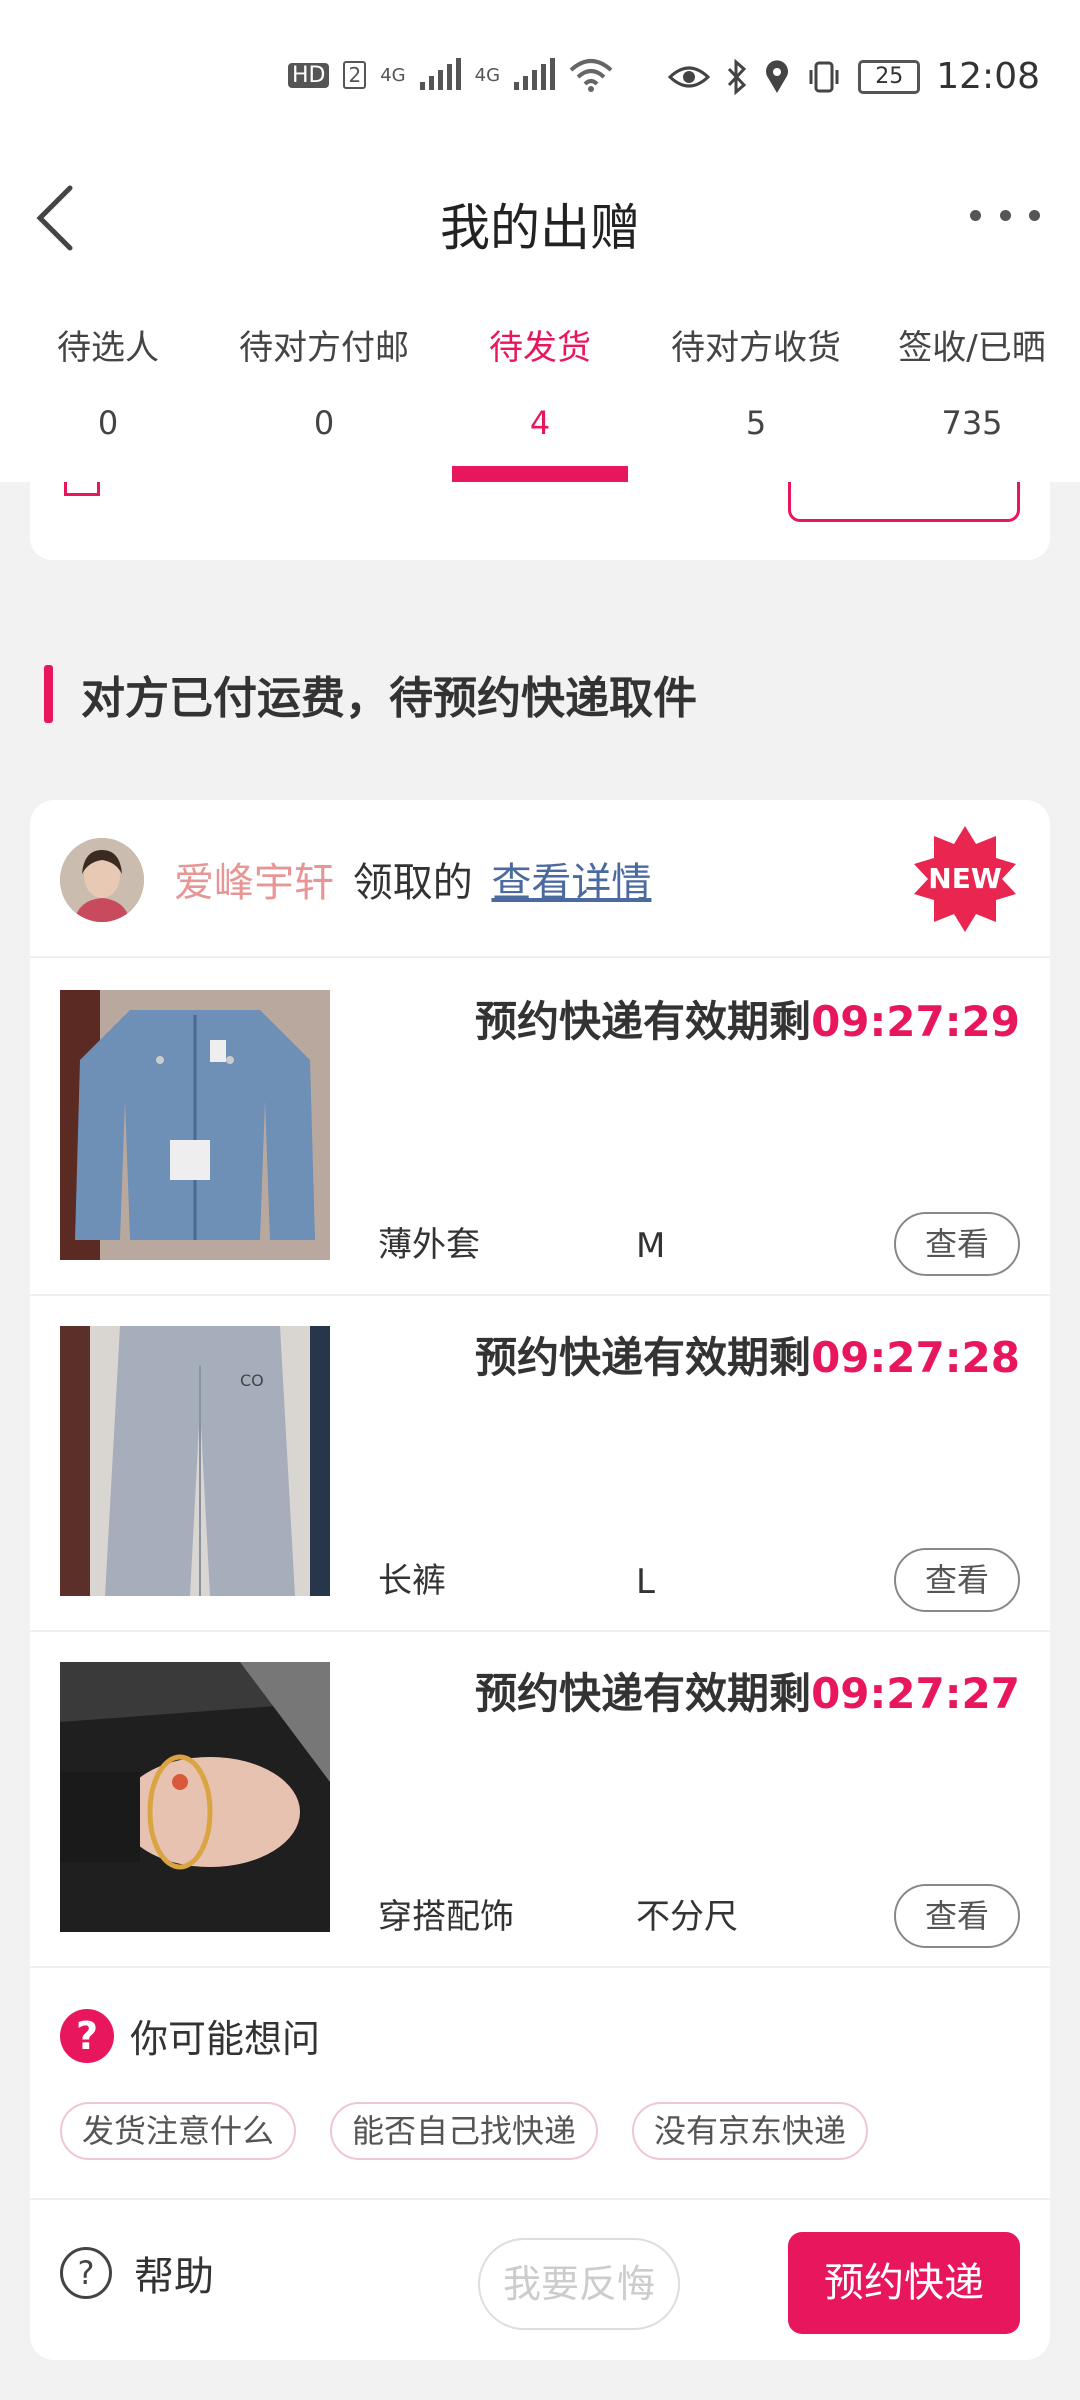 This screenshot has width=1080, height=2400. What do you see at coordinates (412, 1581) in the screenshot?
I see `item-name: 长裤` at bounding box center [412, 1581].